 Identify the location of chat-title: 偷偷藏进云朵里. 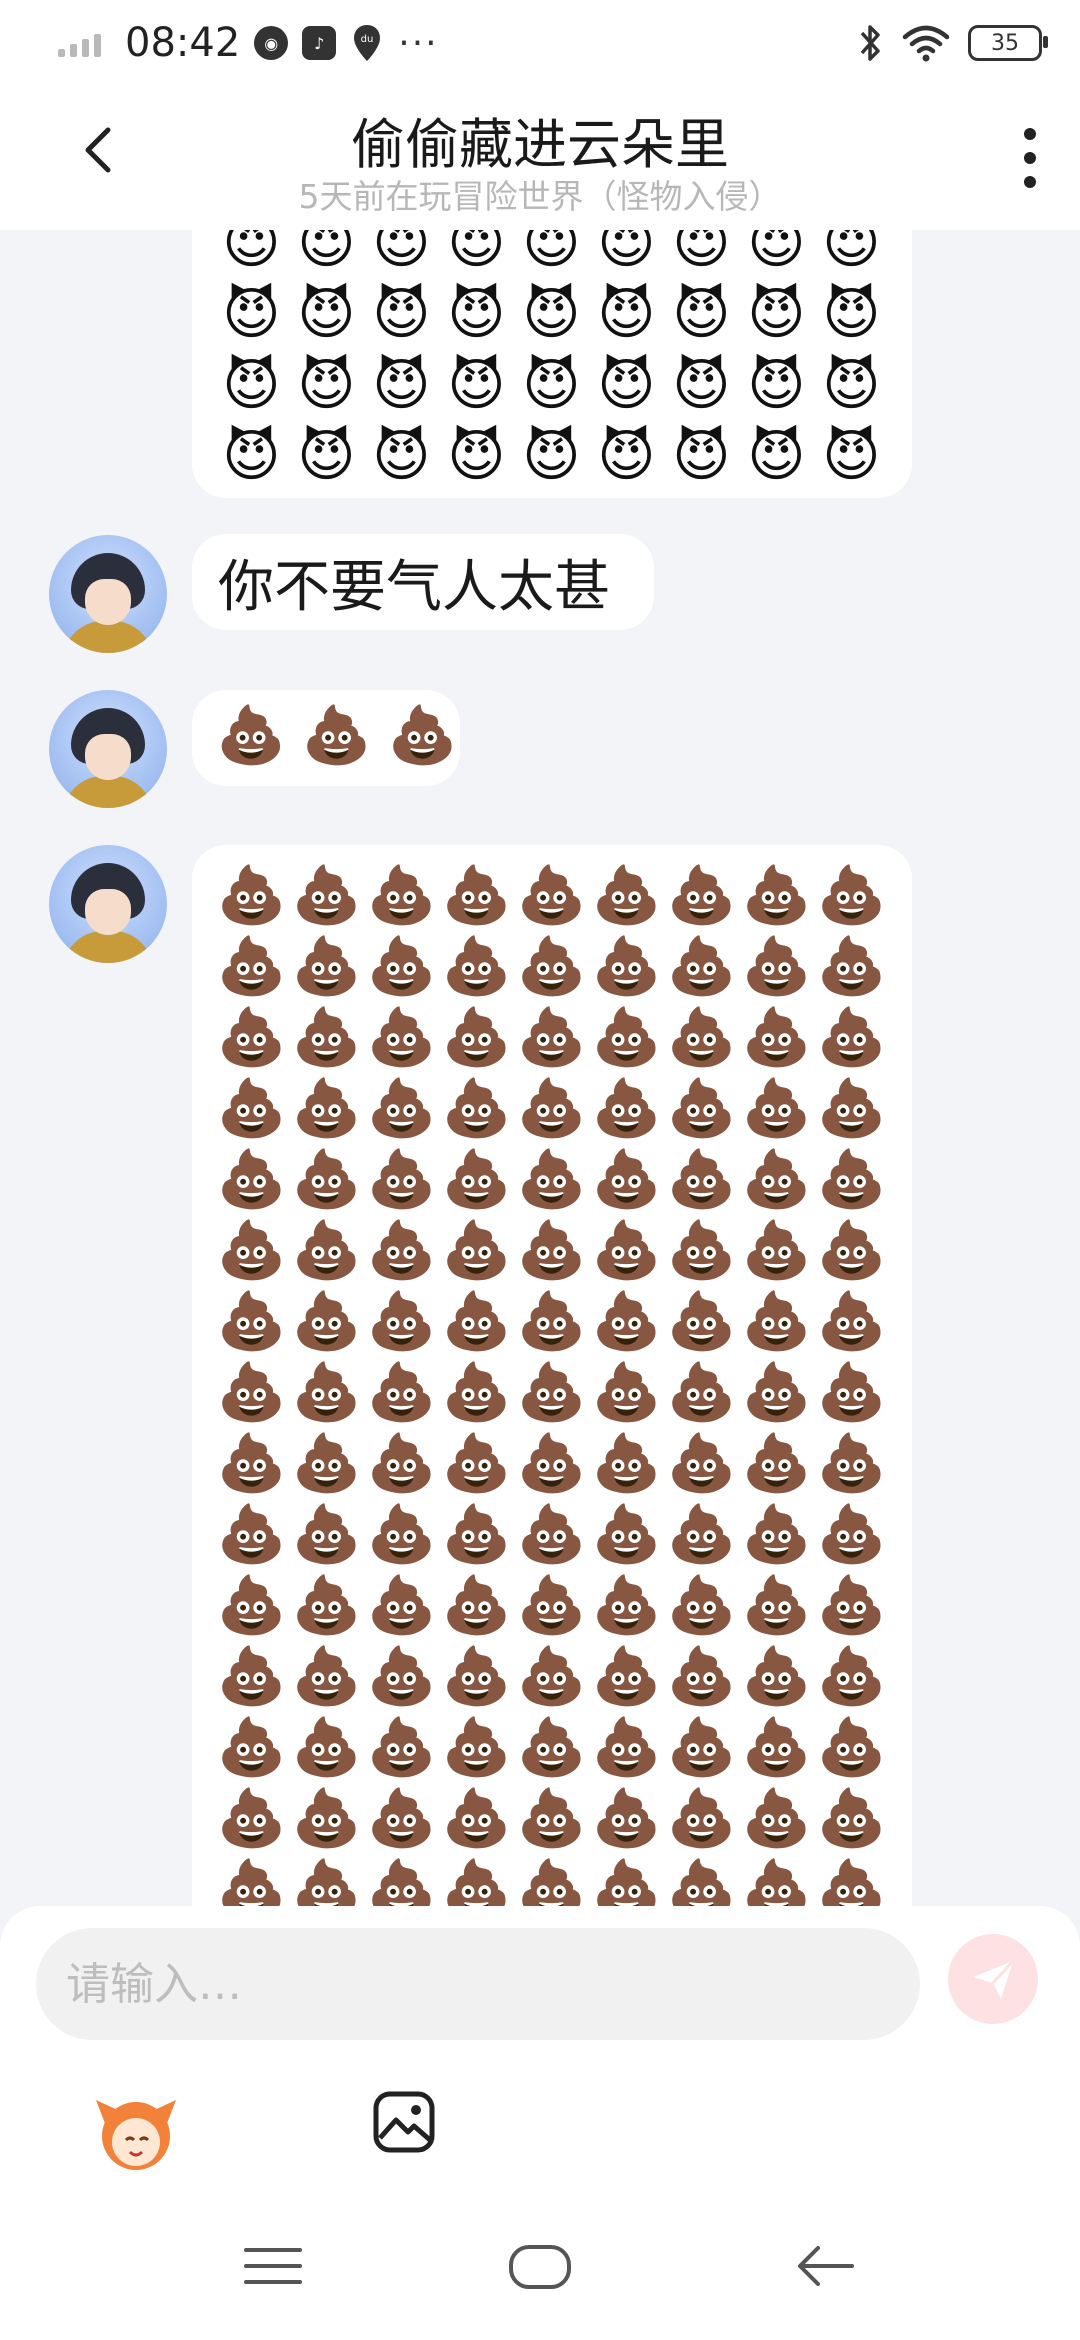
(540, 139).